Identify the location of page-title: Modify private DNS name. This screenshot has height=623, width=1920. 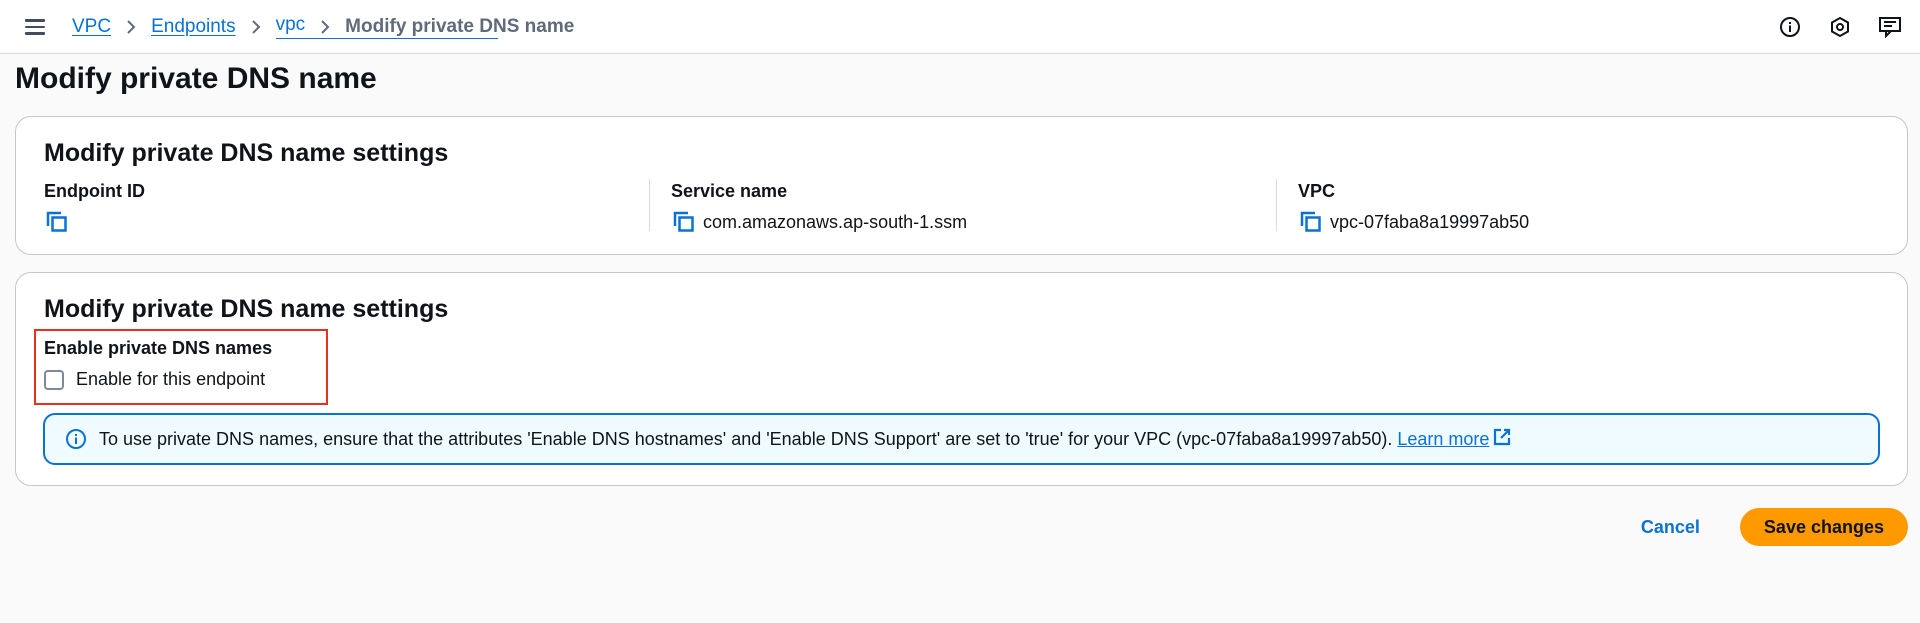
(196, 78).